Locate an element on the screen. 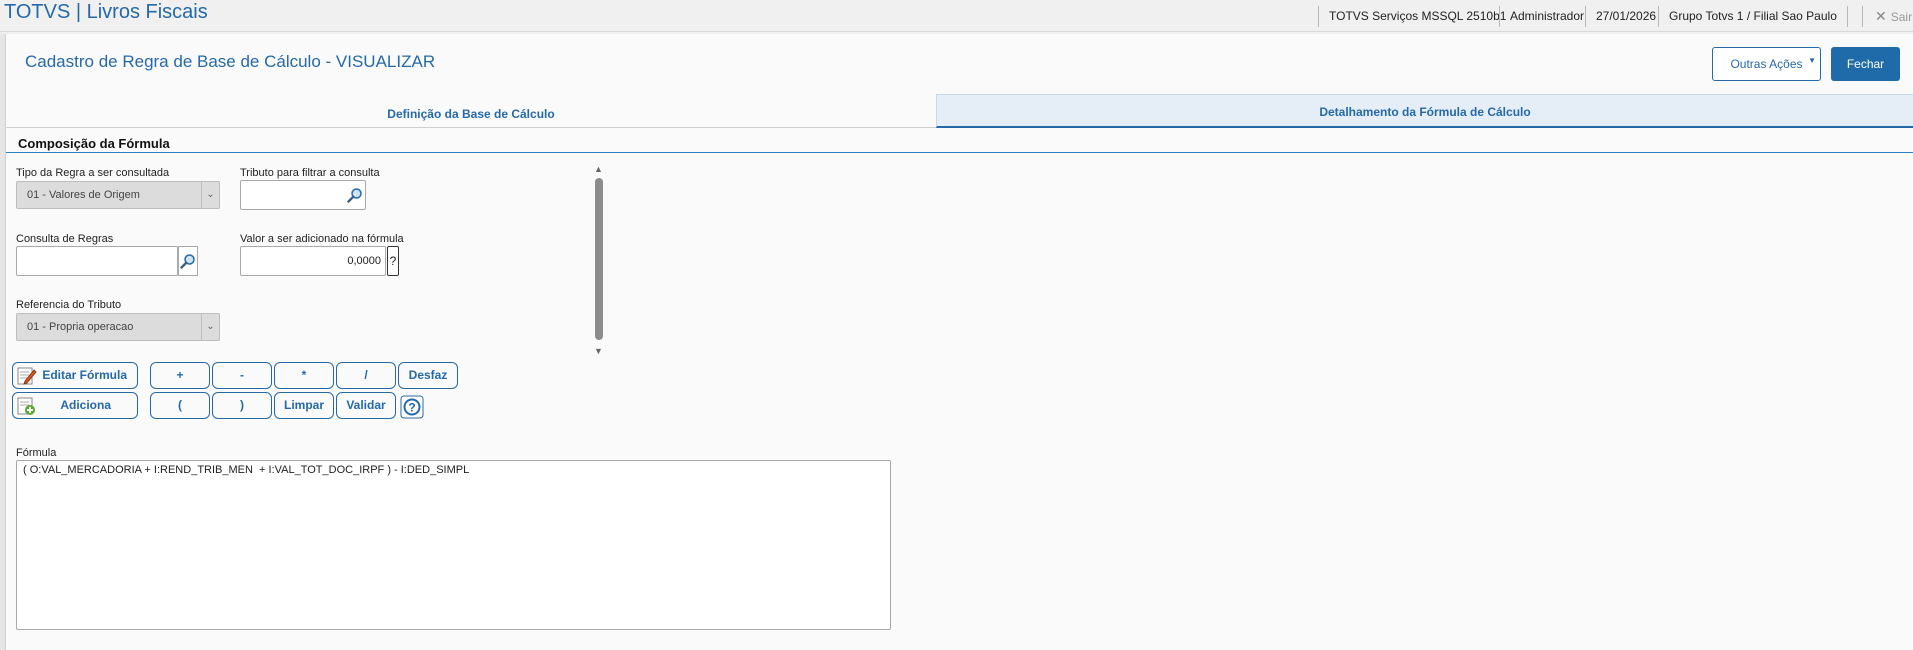  fields-scrollbar: ▲ ▼ is located at coordinates (599, 261).